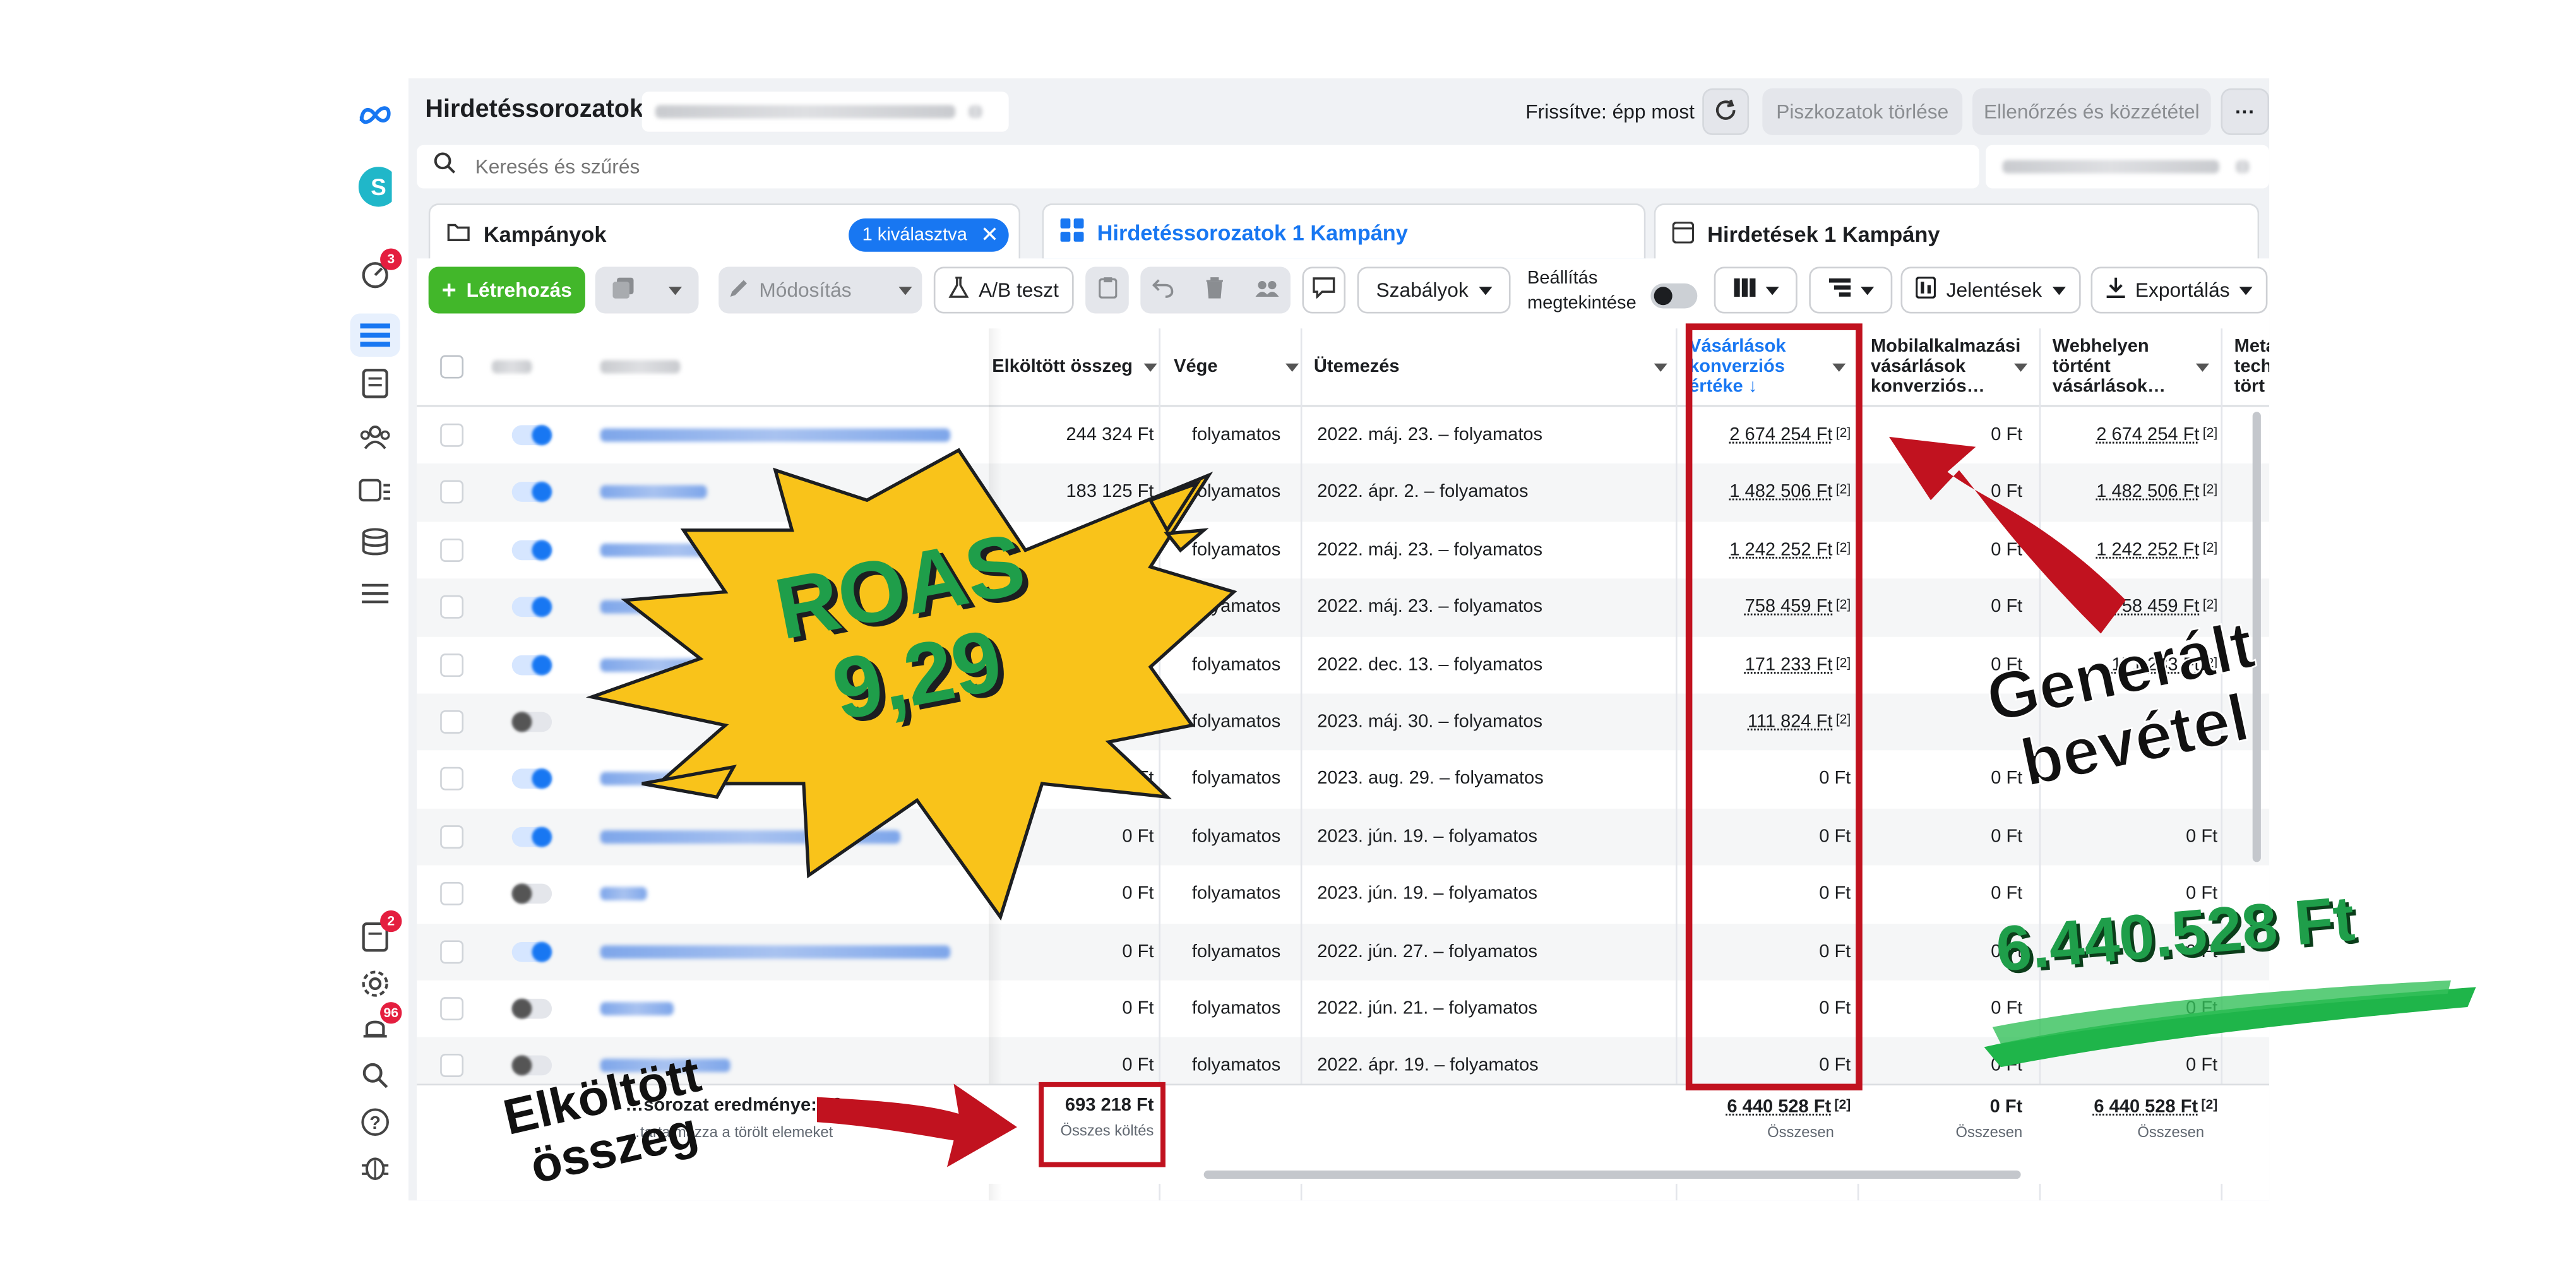  I want to click on roas-burst-spike, so click(1186, 540).